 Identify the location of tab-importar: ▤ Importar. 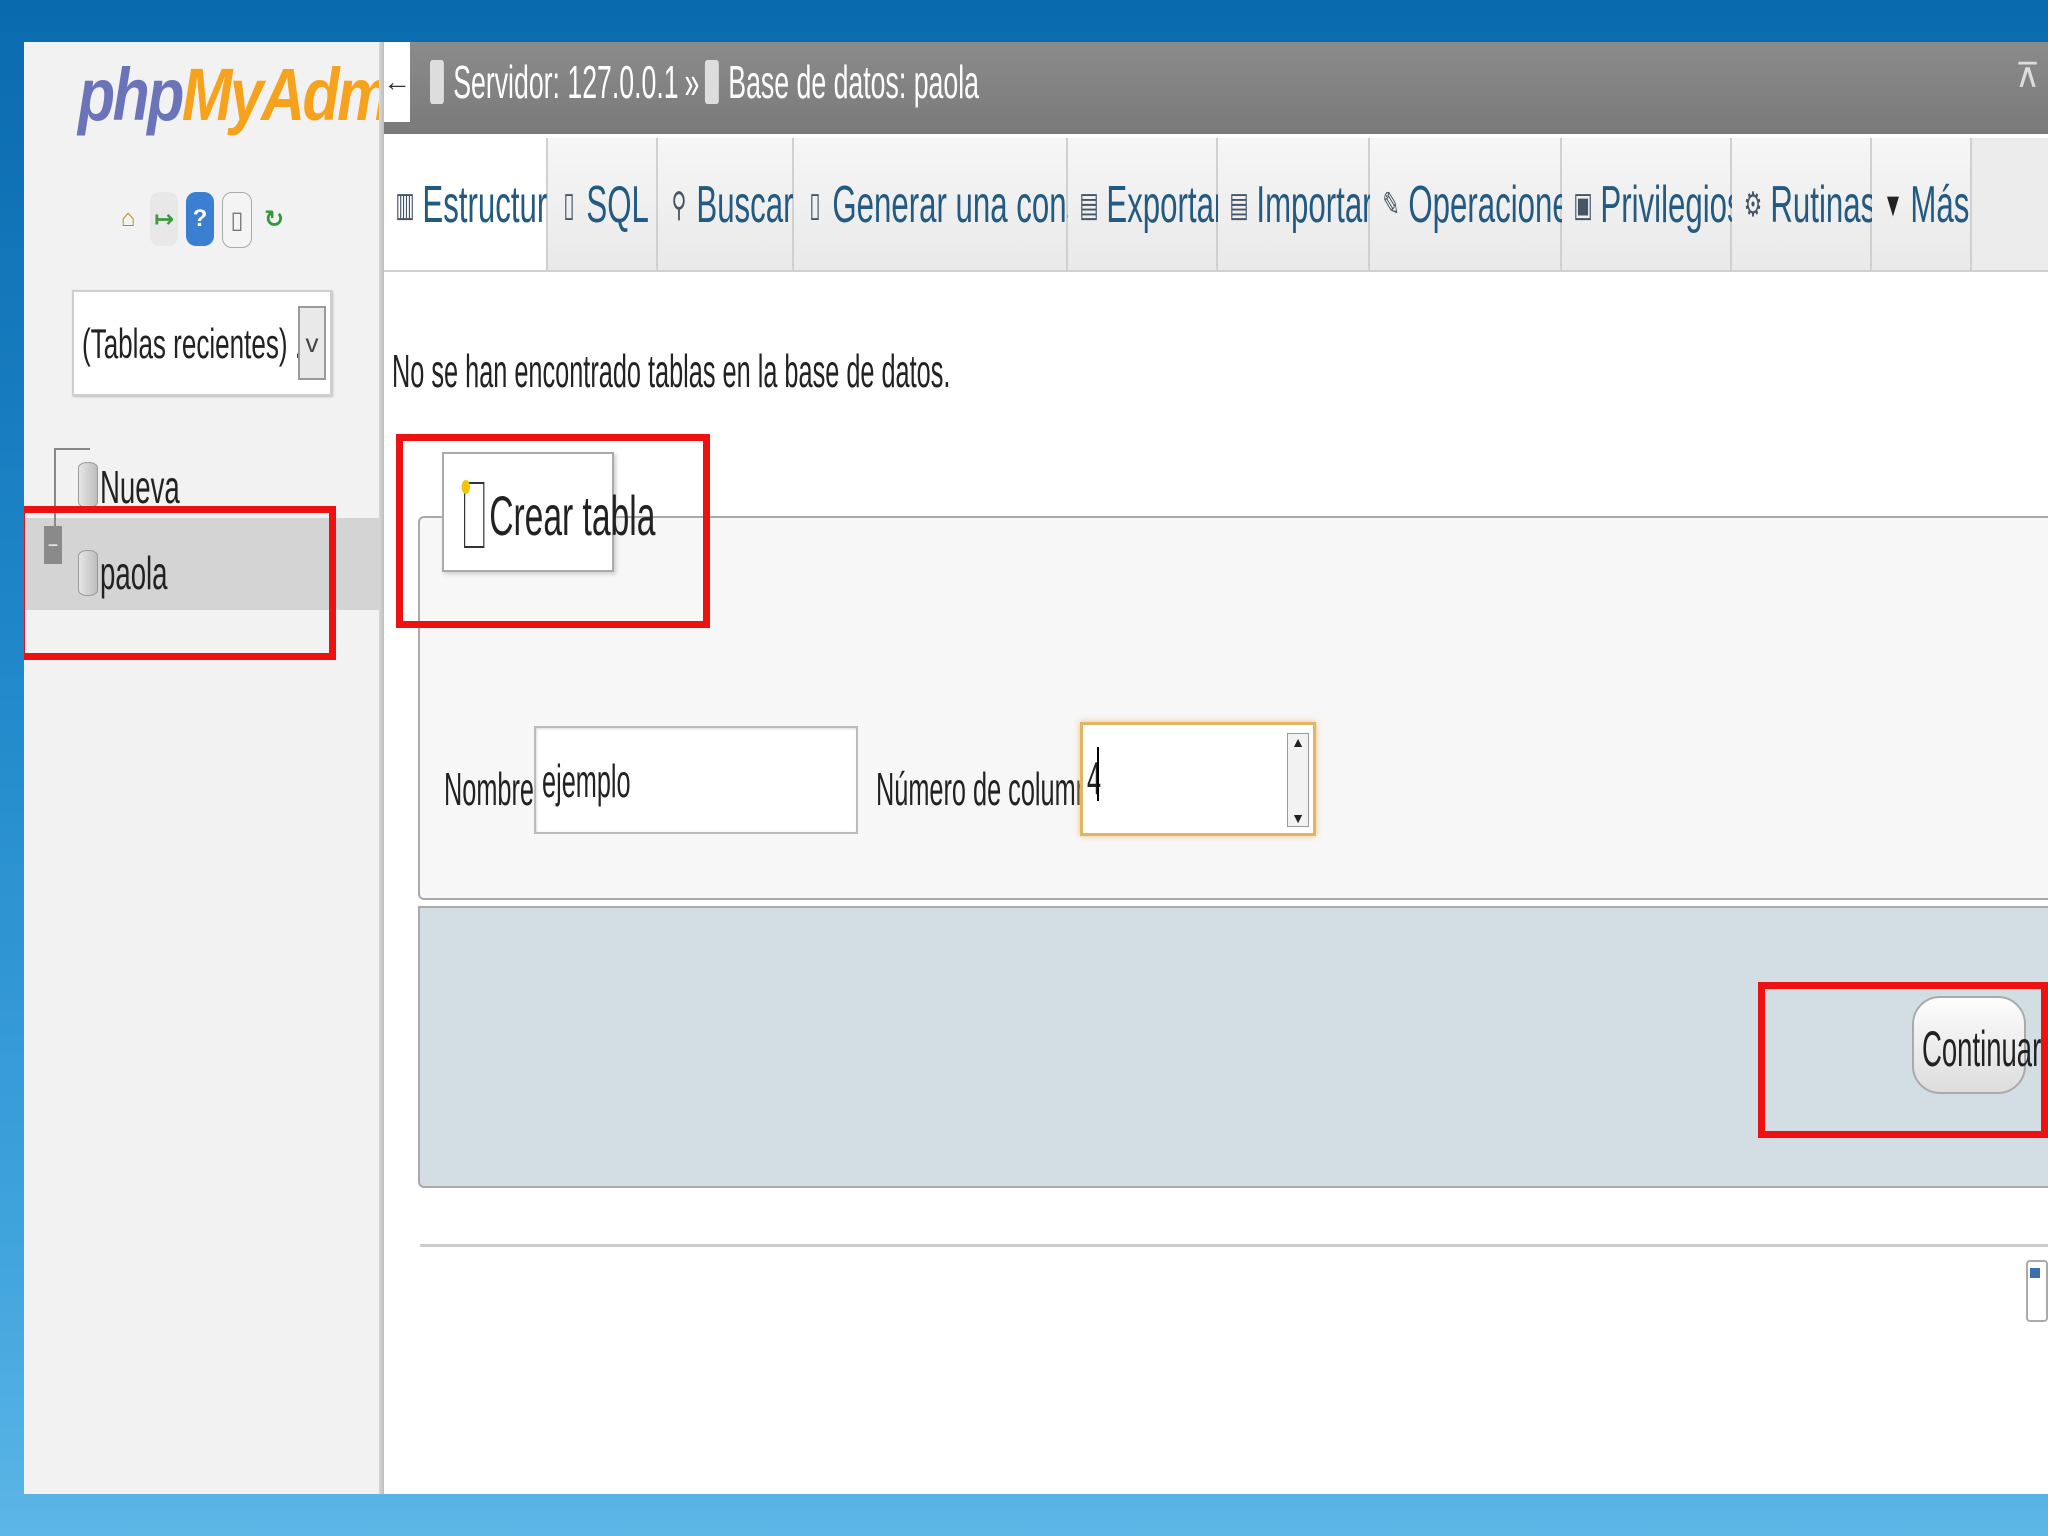
(1295, 204).